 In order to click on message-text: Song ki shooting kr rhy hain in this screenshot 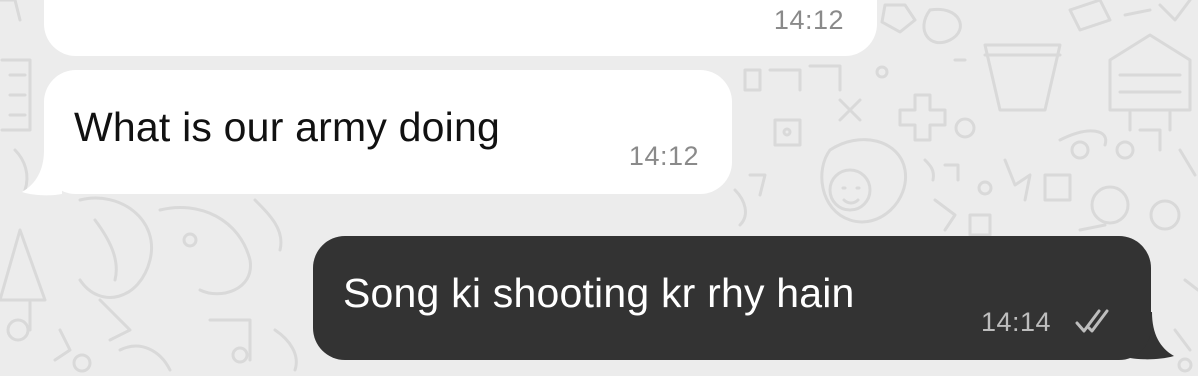, I will do `click(599, 293)`.